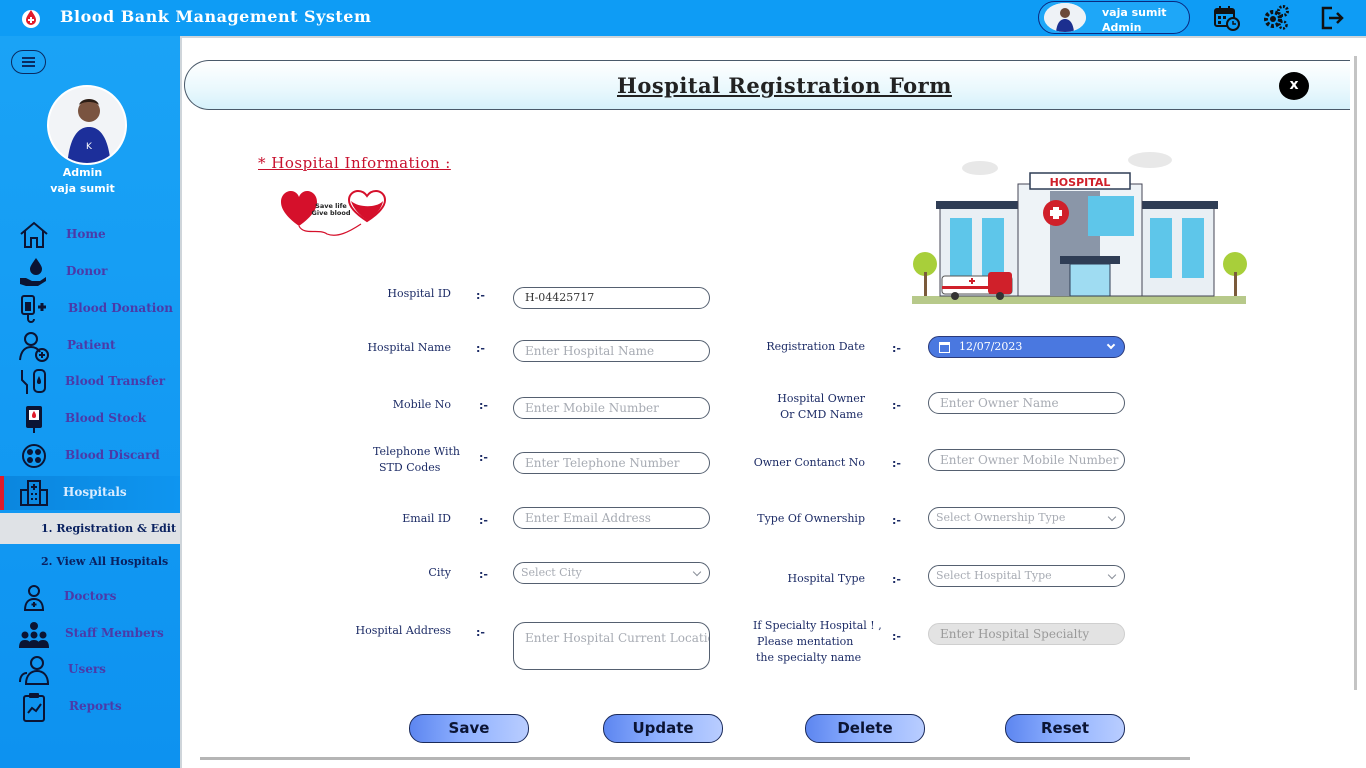 This screenshot has height=768, width=1366. What do you see at coordinates (1079, 228) in the screenshot?
I see `hospital-building-illustration: HOSPITAL` at bounding box center [1079, 228].